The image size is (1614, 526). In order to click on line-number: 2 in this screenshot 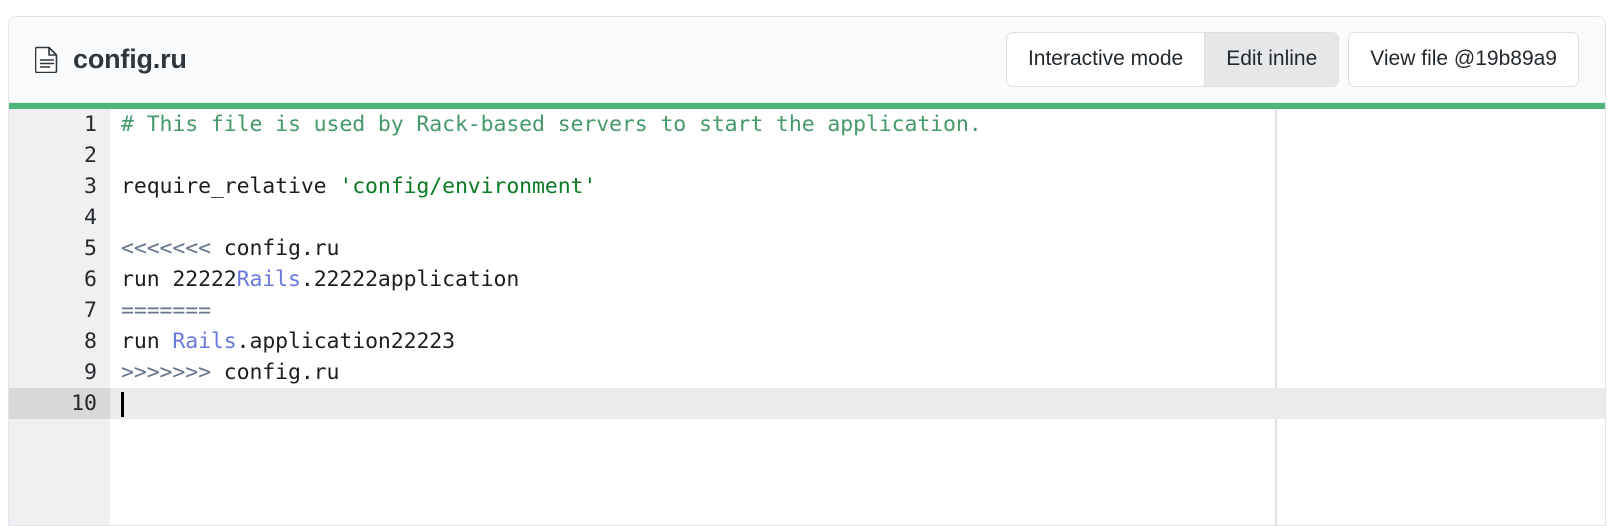, I will do `click(90, 155)`.